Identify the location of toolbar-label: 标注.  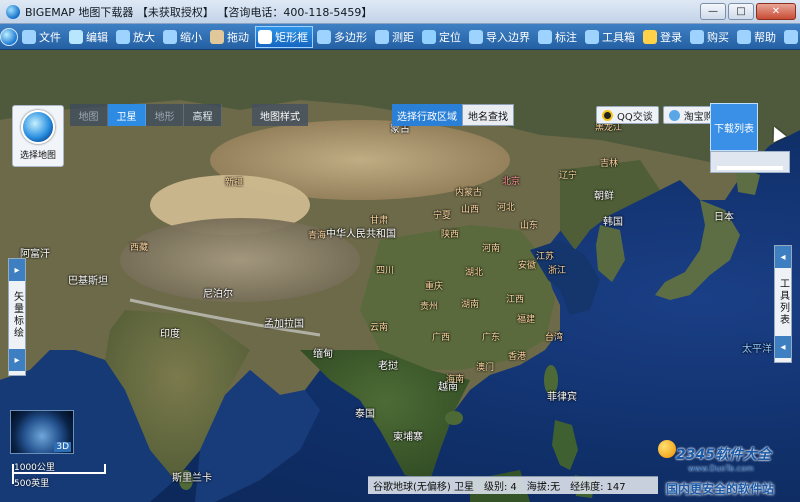
(566, 37).